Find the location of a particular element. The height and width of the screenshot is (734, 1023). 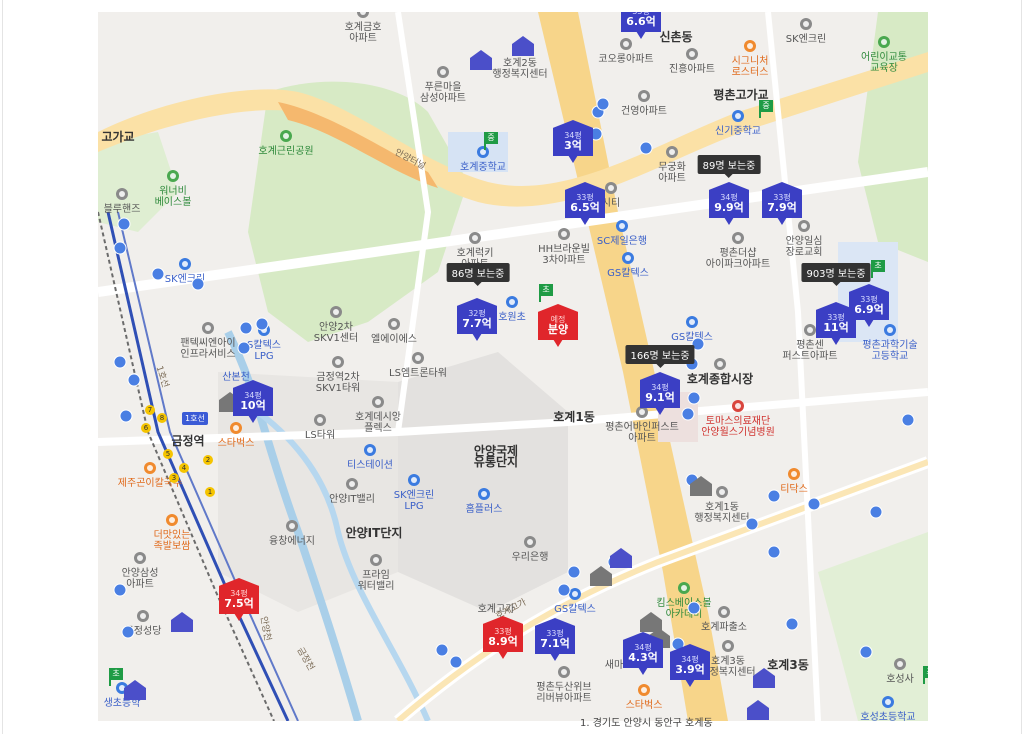

subway-station-badge: 1호선 is located at coordinates (195, 418).